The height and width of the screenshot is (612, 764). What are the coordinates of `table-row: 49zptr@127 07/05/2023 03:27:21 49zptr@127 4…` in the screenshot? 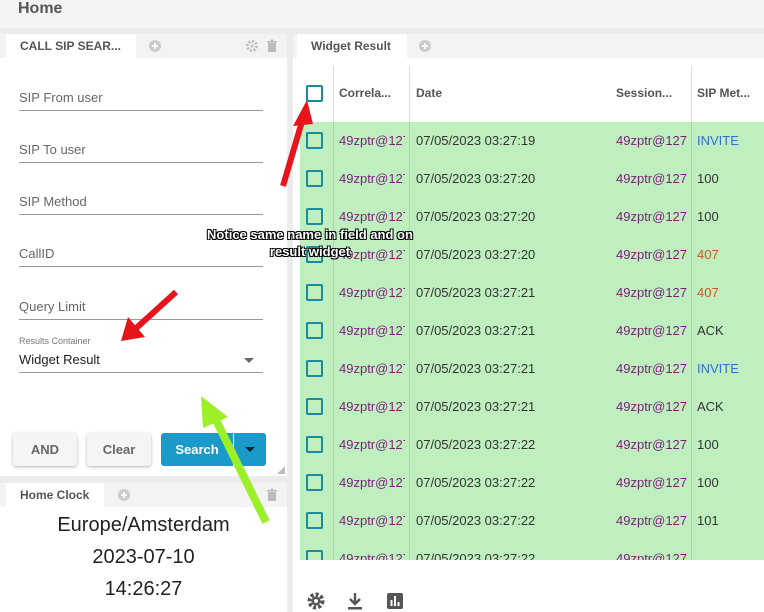 It's located at (532, 293).